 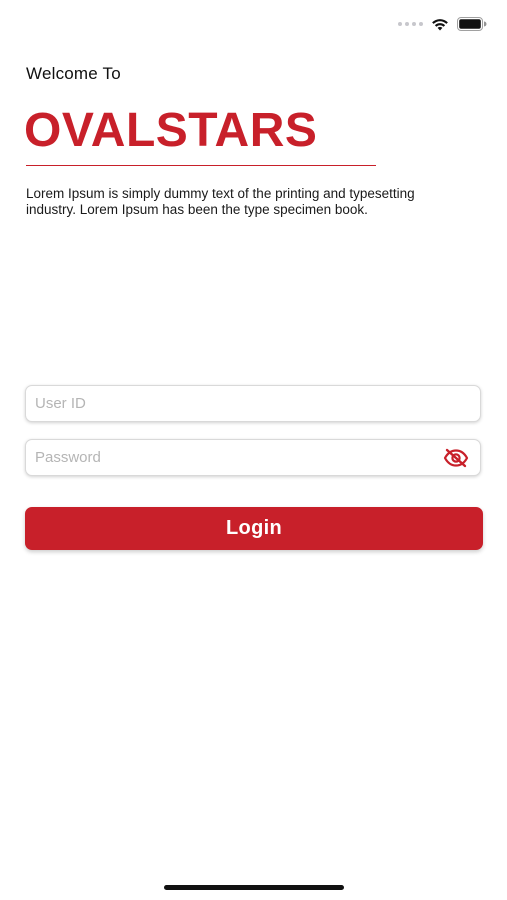 I want to click on signal-dots-icon, so click(x=410, y=24).